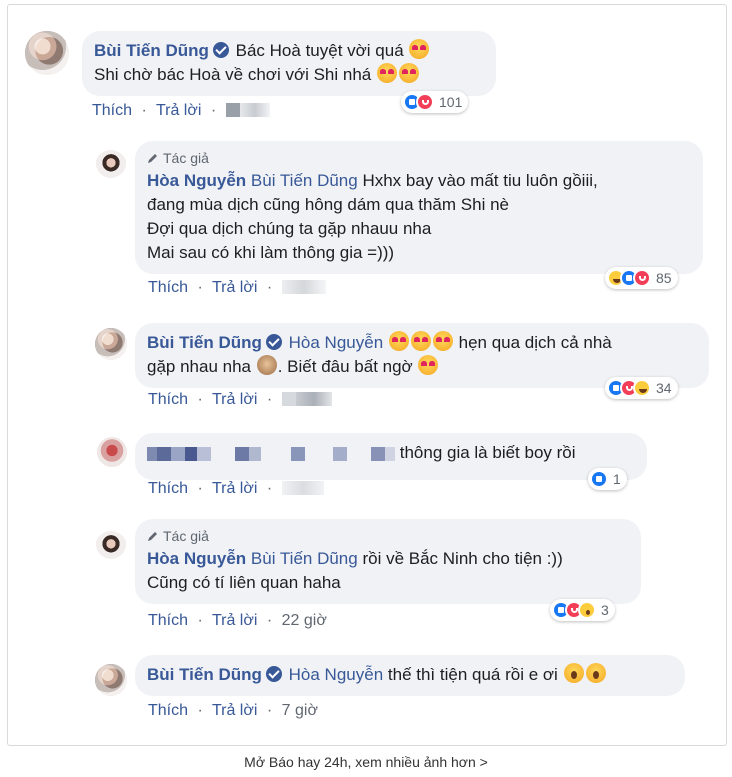 The width and height of the screenshot is (732, 777). Describe the element at coordinates (472, 674) in the screenshot. I see `comment-text: thế thì tiện quá rồi e ơi` at that location.